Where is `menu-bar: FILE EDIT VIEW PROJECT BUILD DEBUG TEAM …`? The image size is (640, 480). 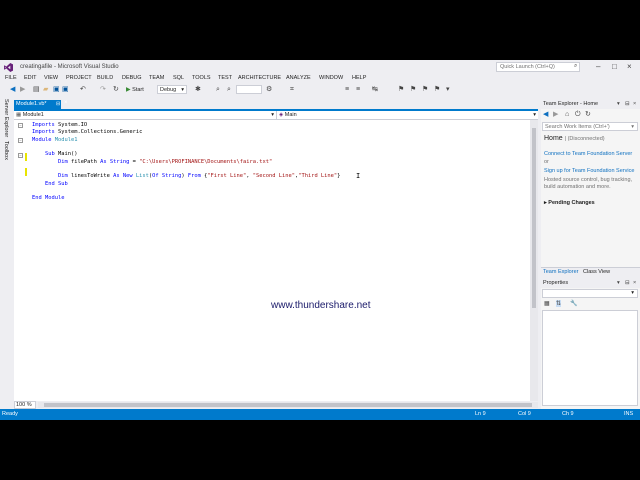
menu-bar: FILE EDIT VIEW PROJECT BUILD DEBUG TEAM … is located at coordinates (320, 79).